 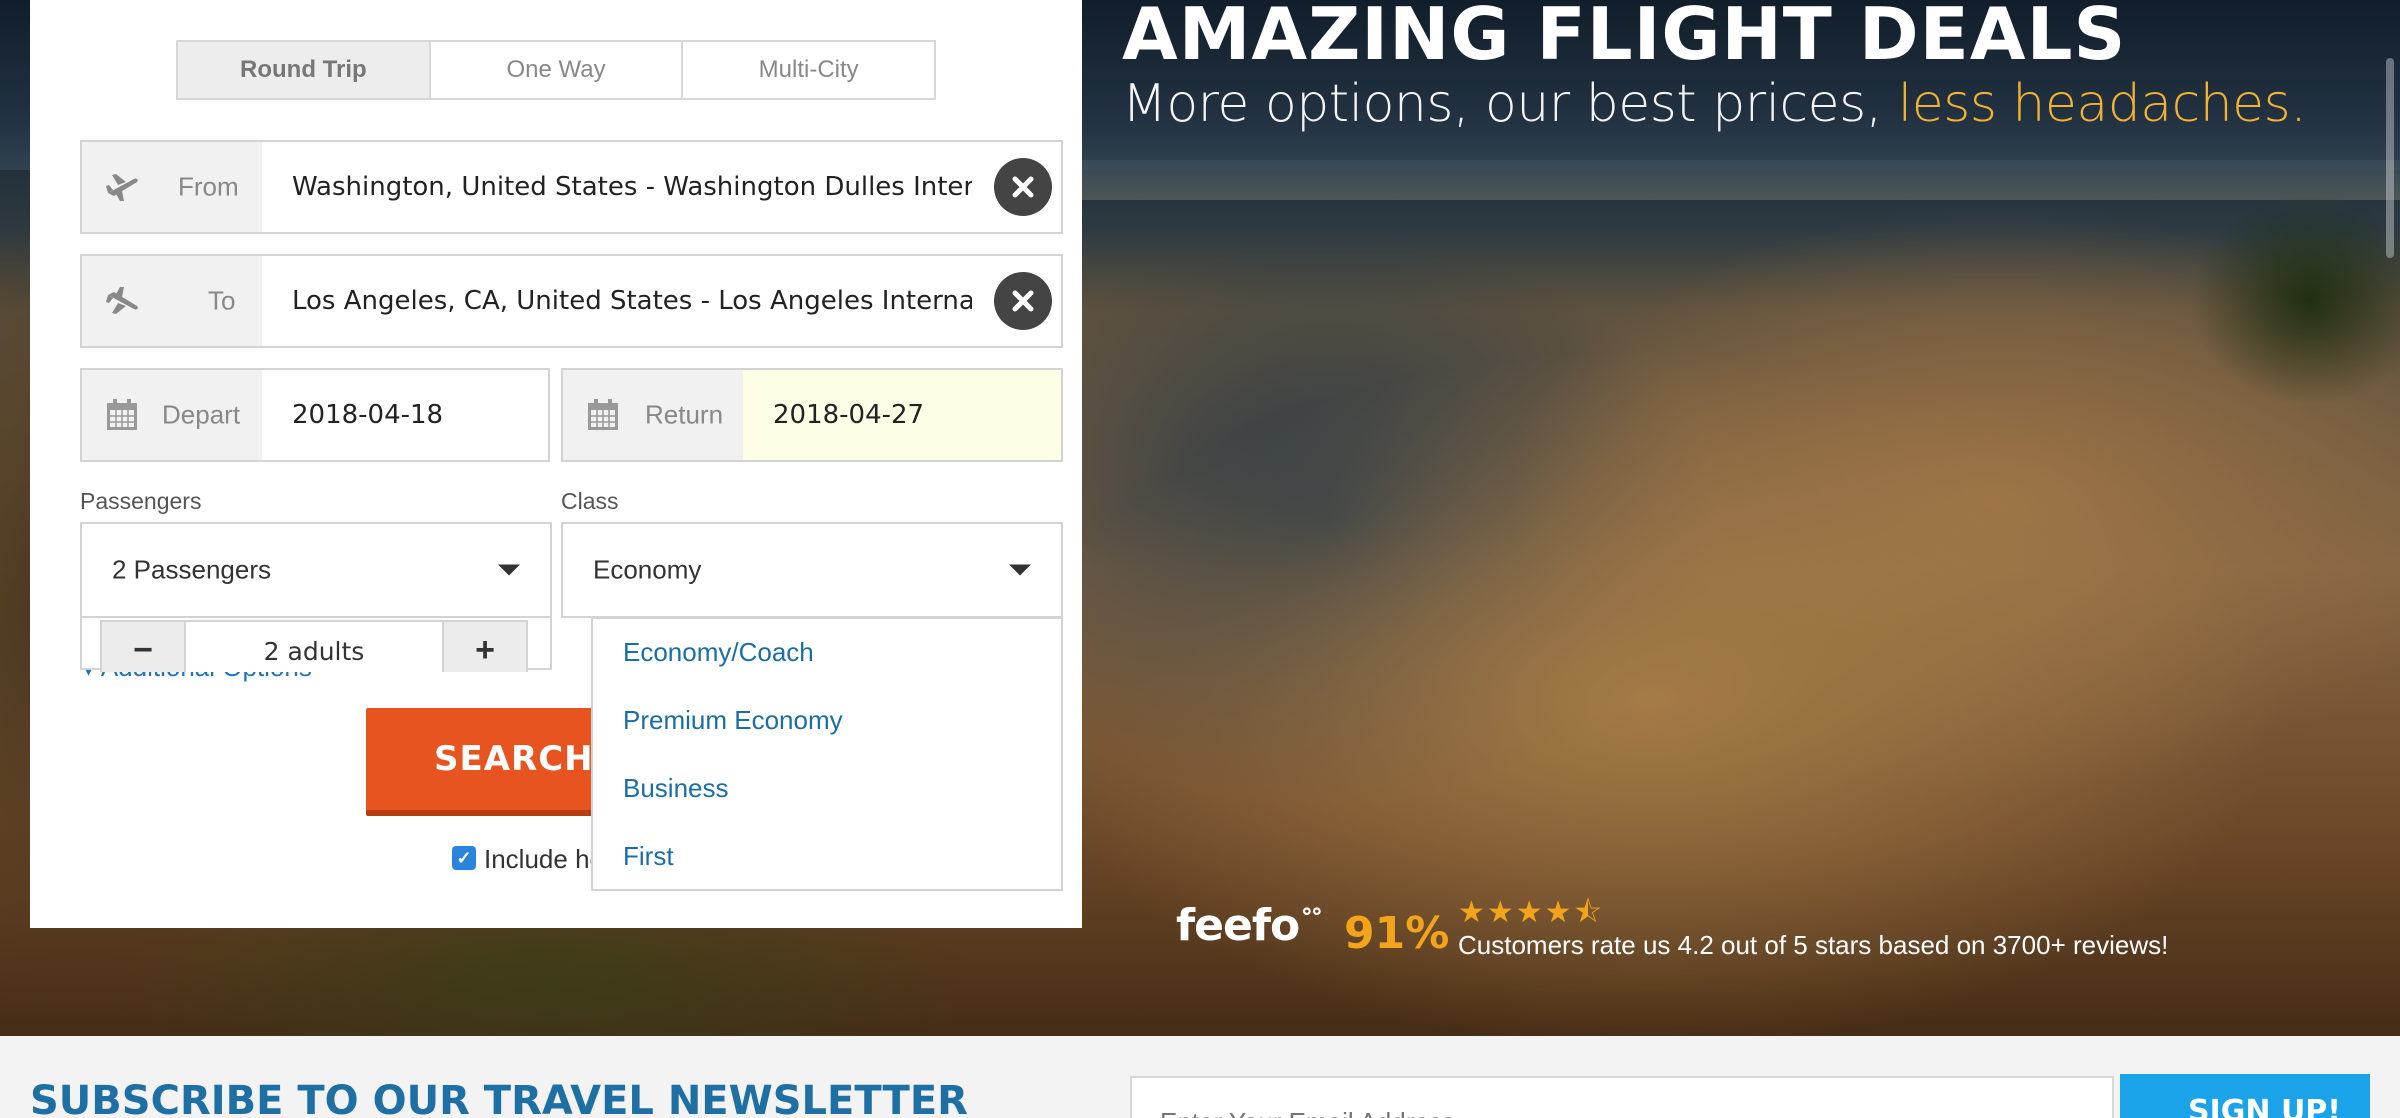 I want to click on newsletter-signup-label: SIGN UP!, so click(x=2264, y=1106).